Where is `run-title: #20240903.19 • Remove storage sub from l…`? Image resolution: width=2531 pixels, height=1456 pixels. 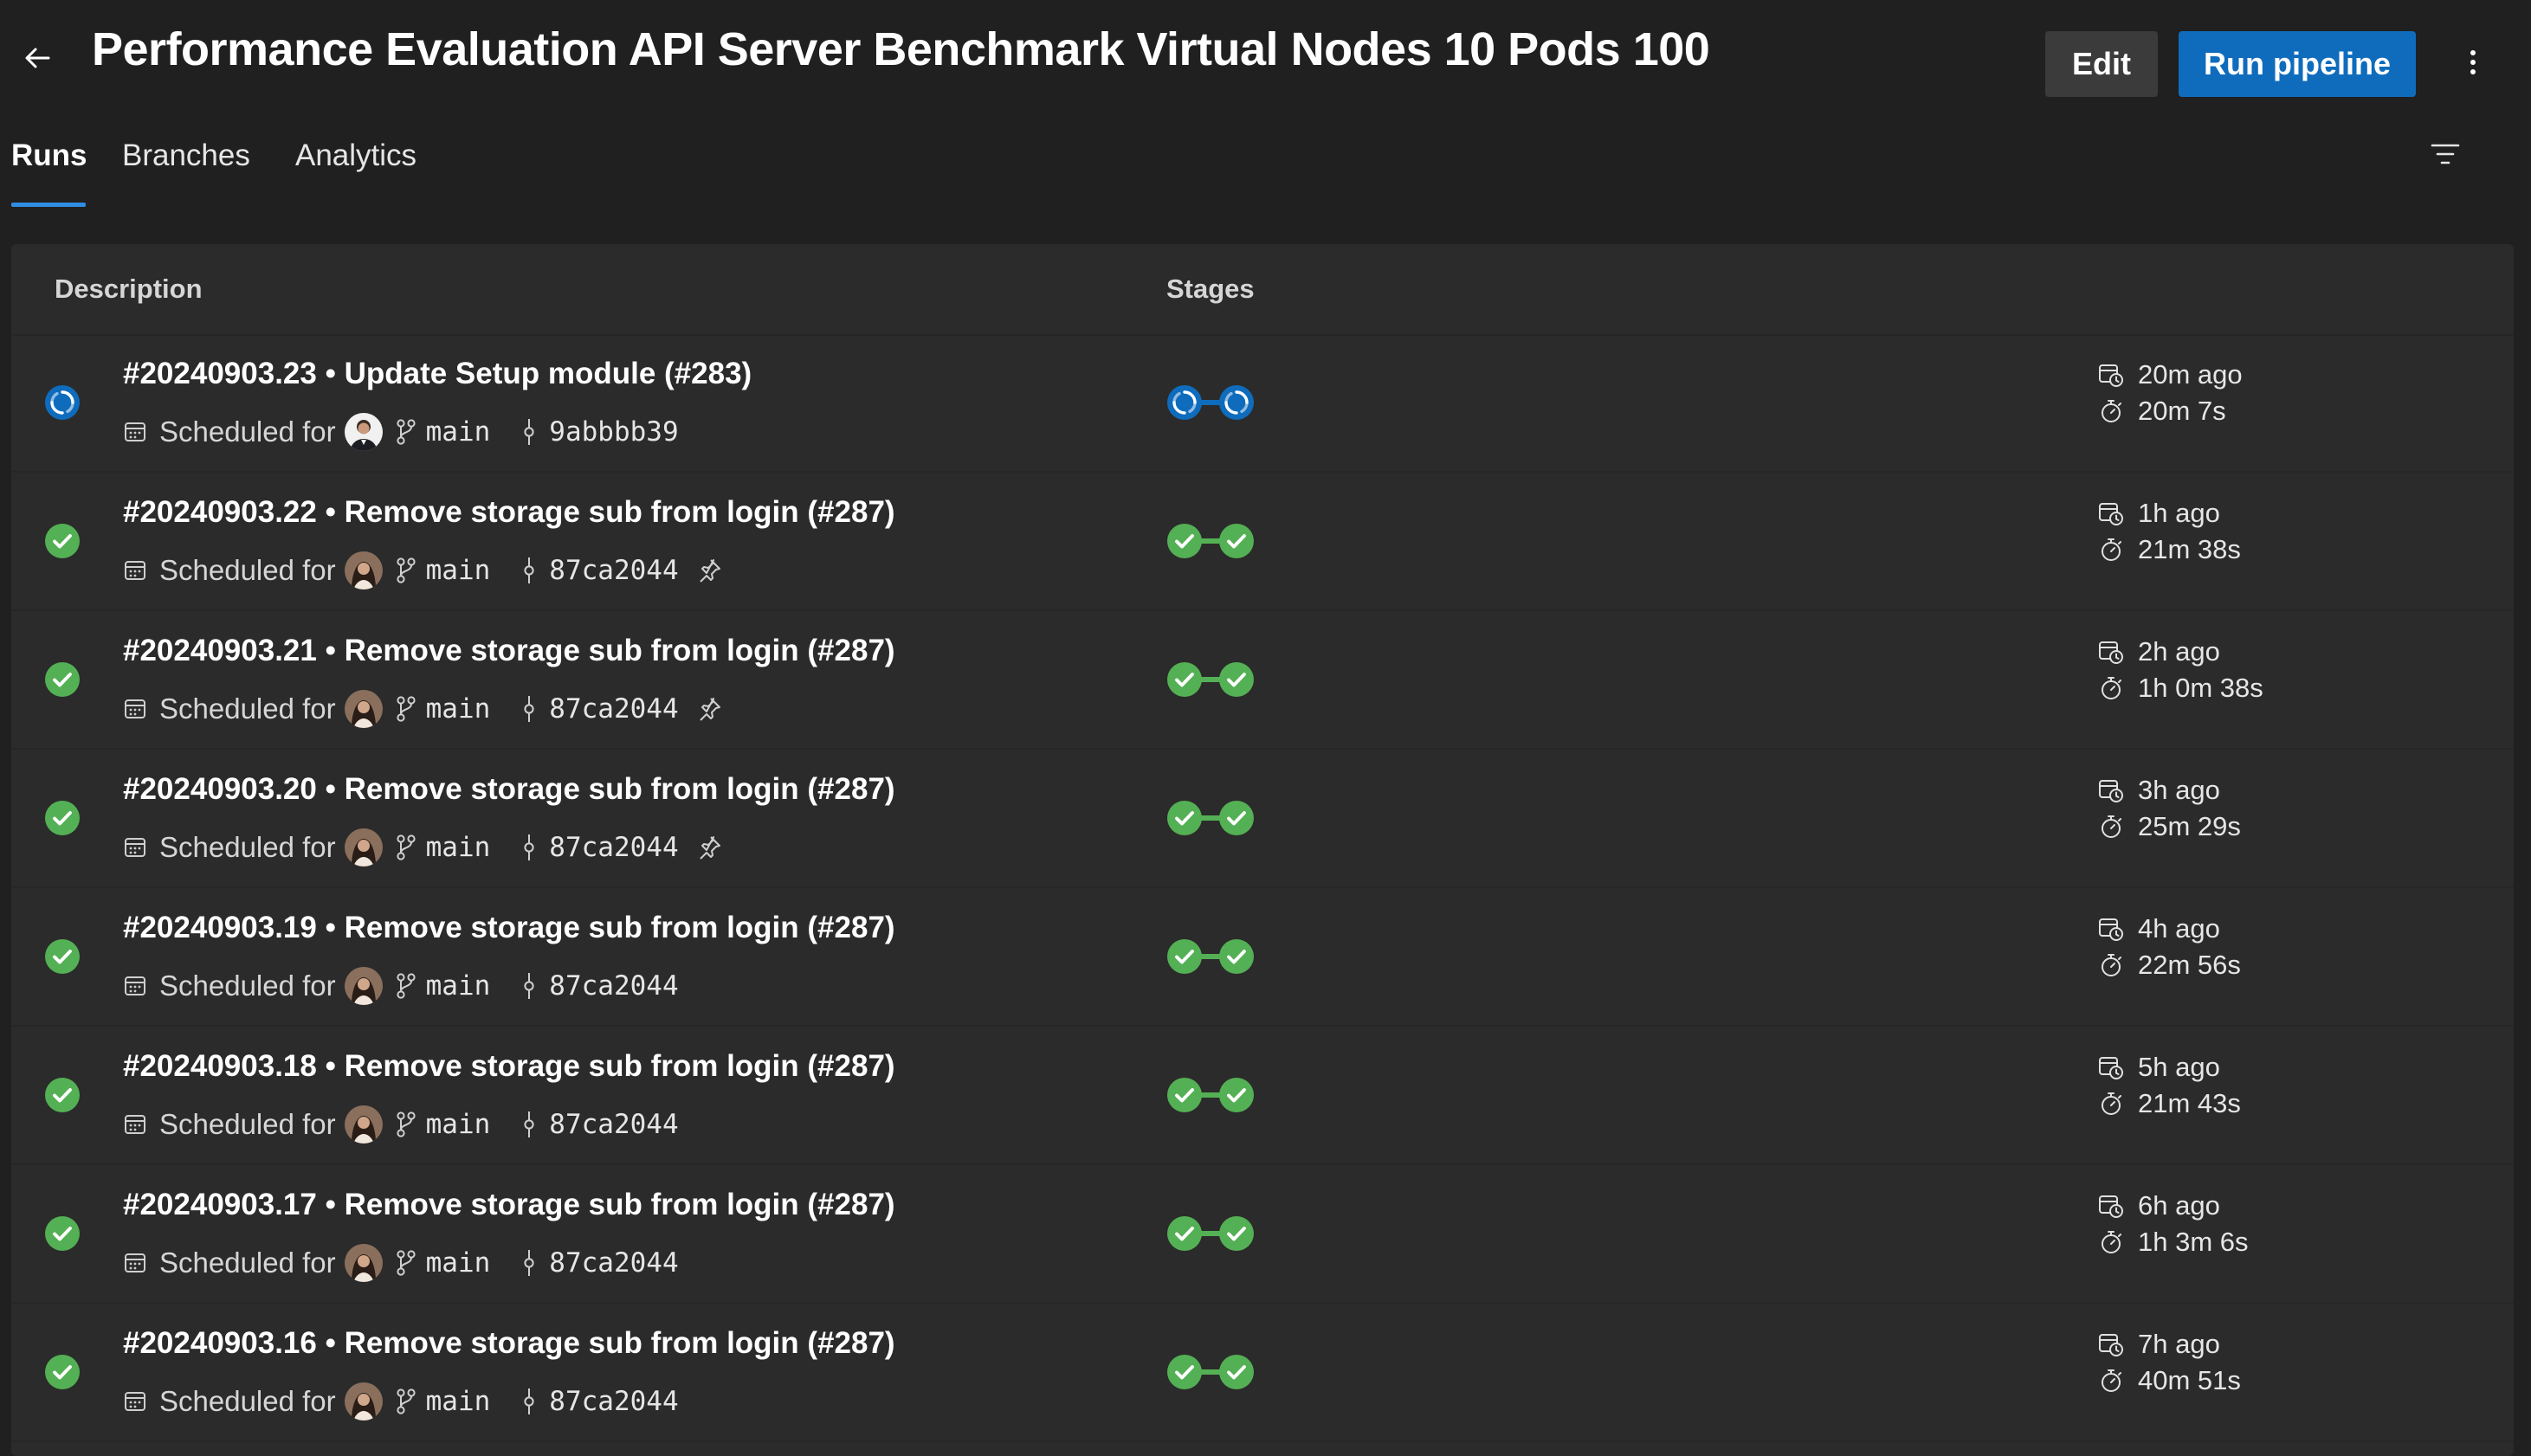
run-title: #20240903.19 • Remove storage sub from l… is located at coordinates (509, 928).